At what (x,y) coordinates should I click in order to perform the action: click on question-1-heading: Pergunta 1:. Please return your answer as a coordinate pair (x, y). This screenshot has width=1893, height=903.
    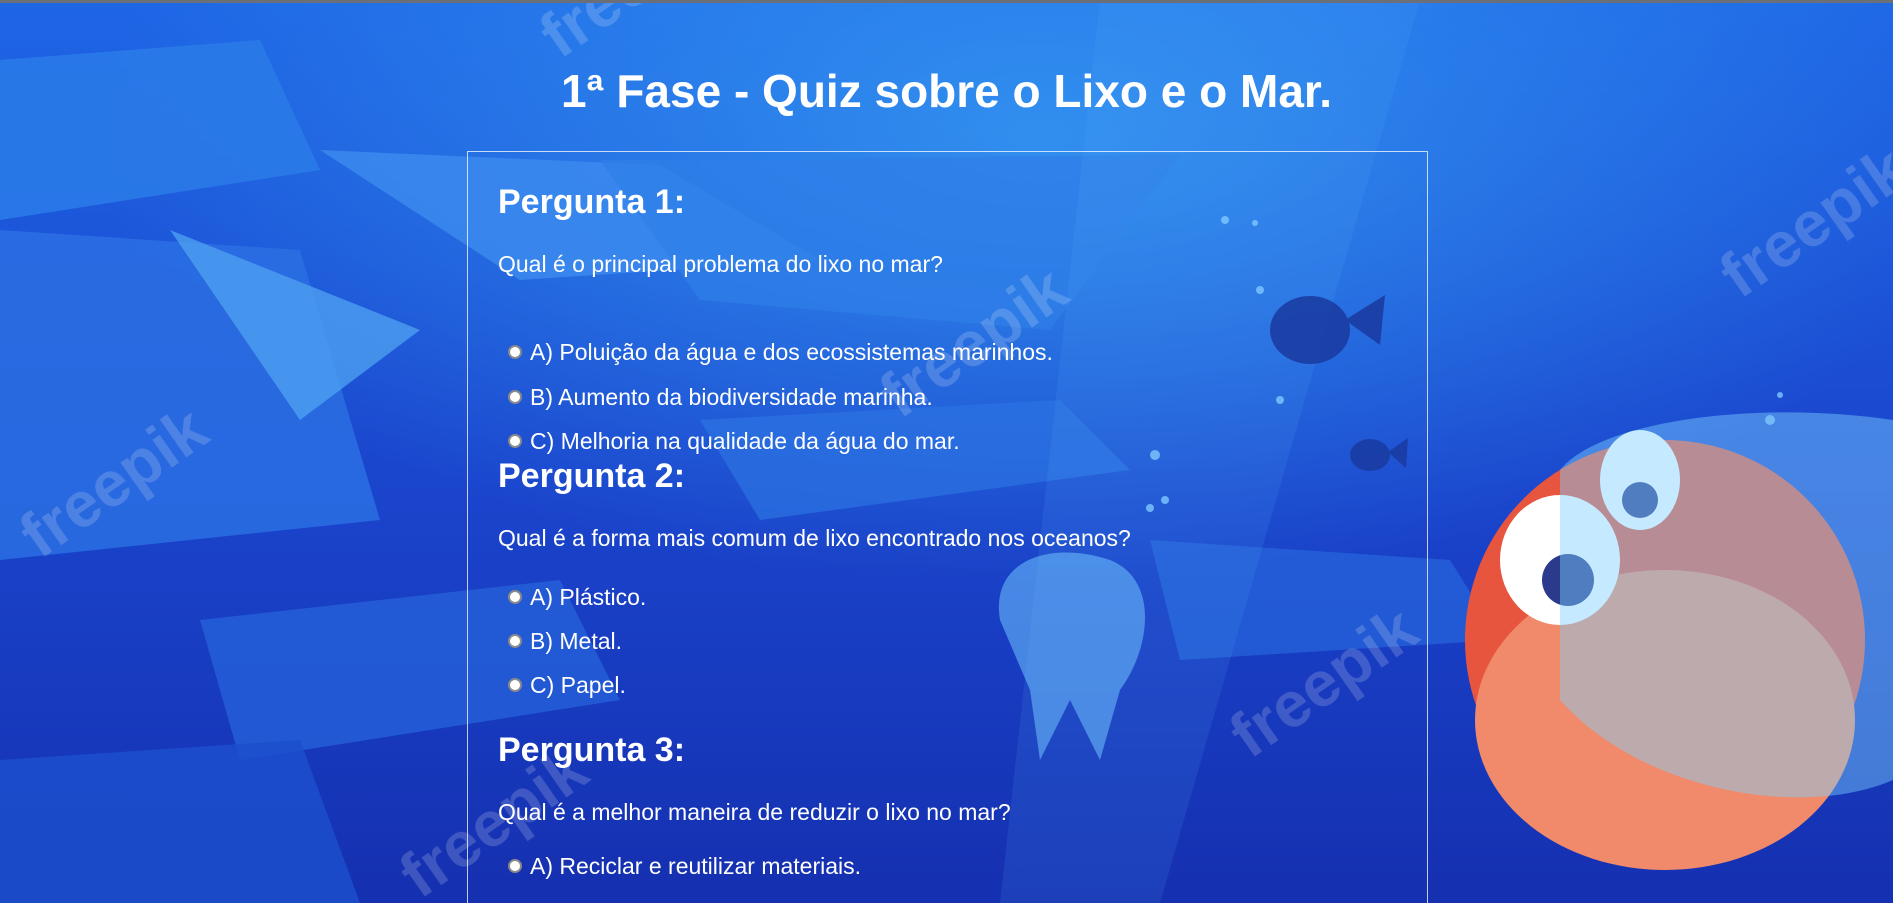
    Looking at the image, I should click on (592, 202).